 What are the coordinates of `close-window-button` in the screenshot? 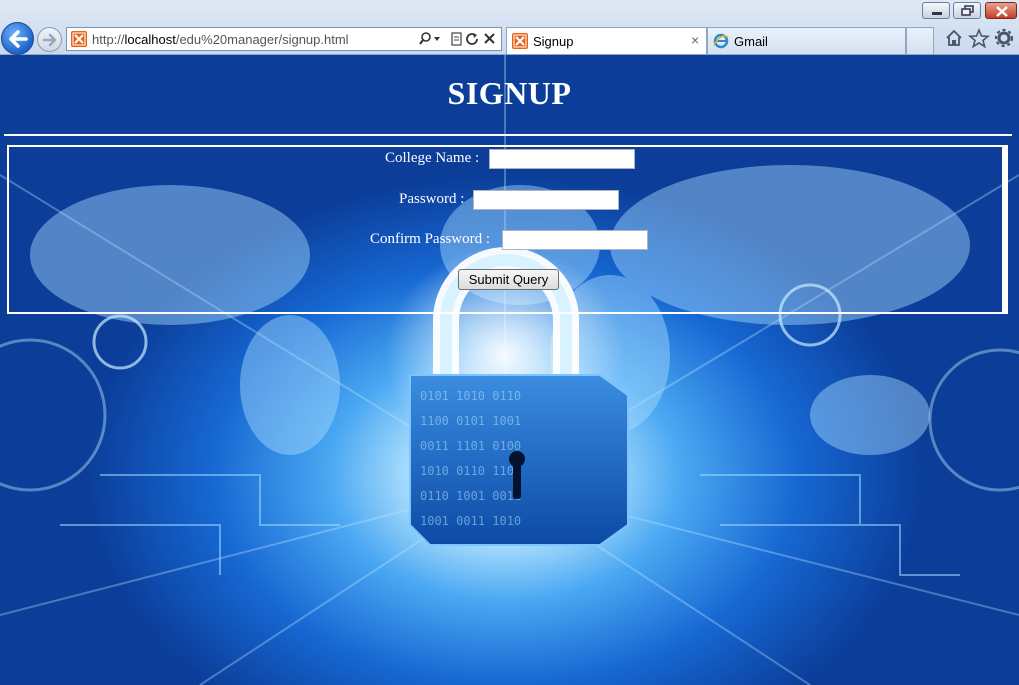 It's located at (1001, 10).